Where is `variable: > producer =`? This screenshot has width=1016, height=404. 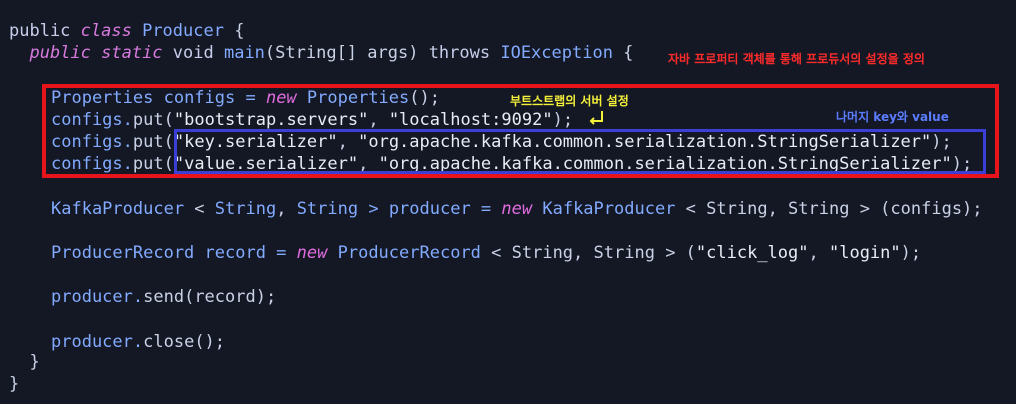 variable: > producer = is located at coordinates (430, 209).